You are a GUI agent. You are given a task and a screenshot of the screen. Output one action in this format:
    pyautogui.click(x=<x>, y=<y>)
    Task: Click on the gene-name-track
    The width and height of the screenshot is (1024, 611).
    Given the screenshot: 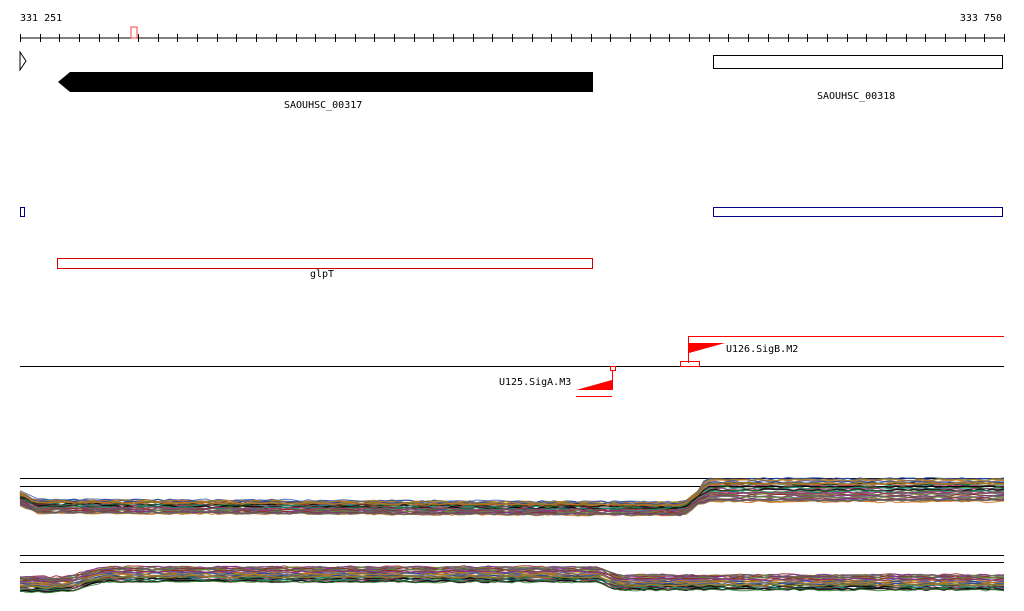 What is the action you would take?
    pyautogui.click(x=325, y=263)
    